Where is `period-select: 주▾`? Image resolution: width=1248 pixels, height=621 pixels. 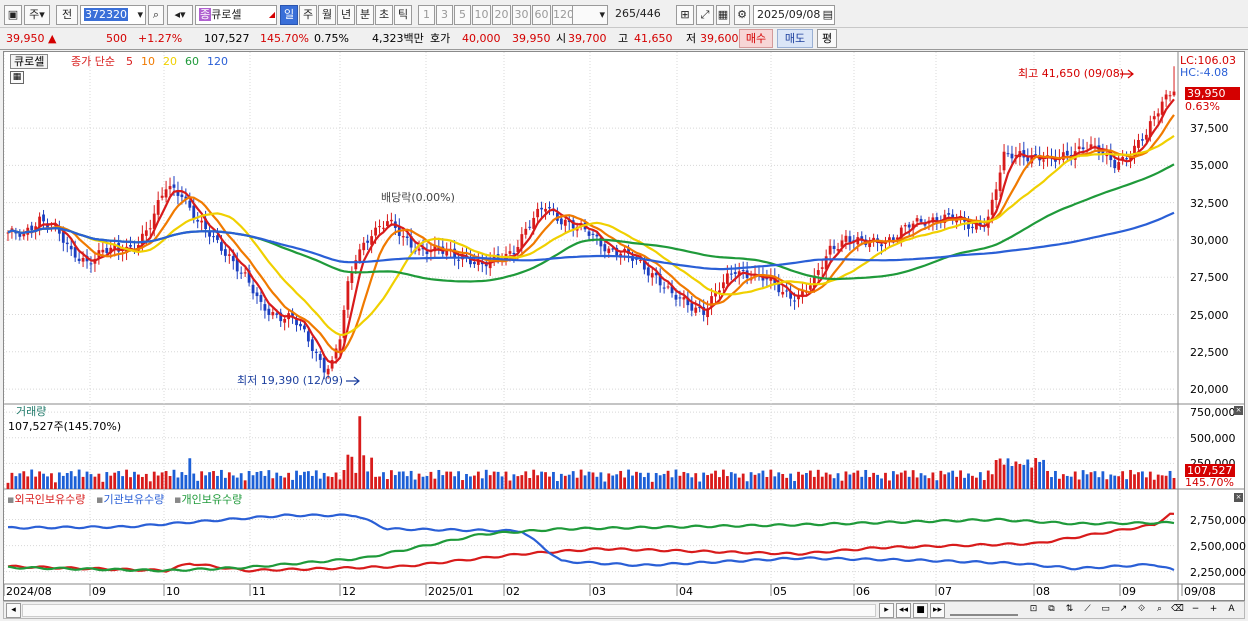
period-select: 주▾ is located at coordinates (37, 15).